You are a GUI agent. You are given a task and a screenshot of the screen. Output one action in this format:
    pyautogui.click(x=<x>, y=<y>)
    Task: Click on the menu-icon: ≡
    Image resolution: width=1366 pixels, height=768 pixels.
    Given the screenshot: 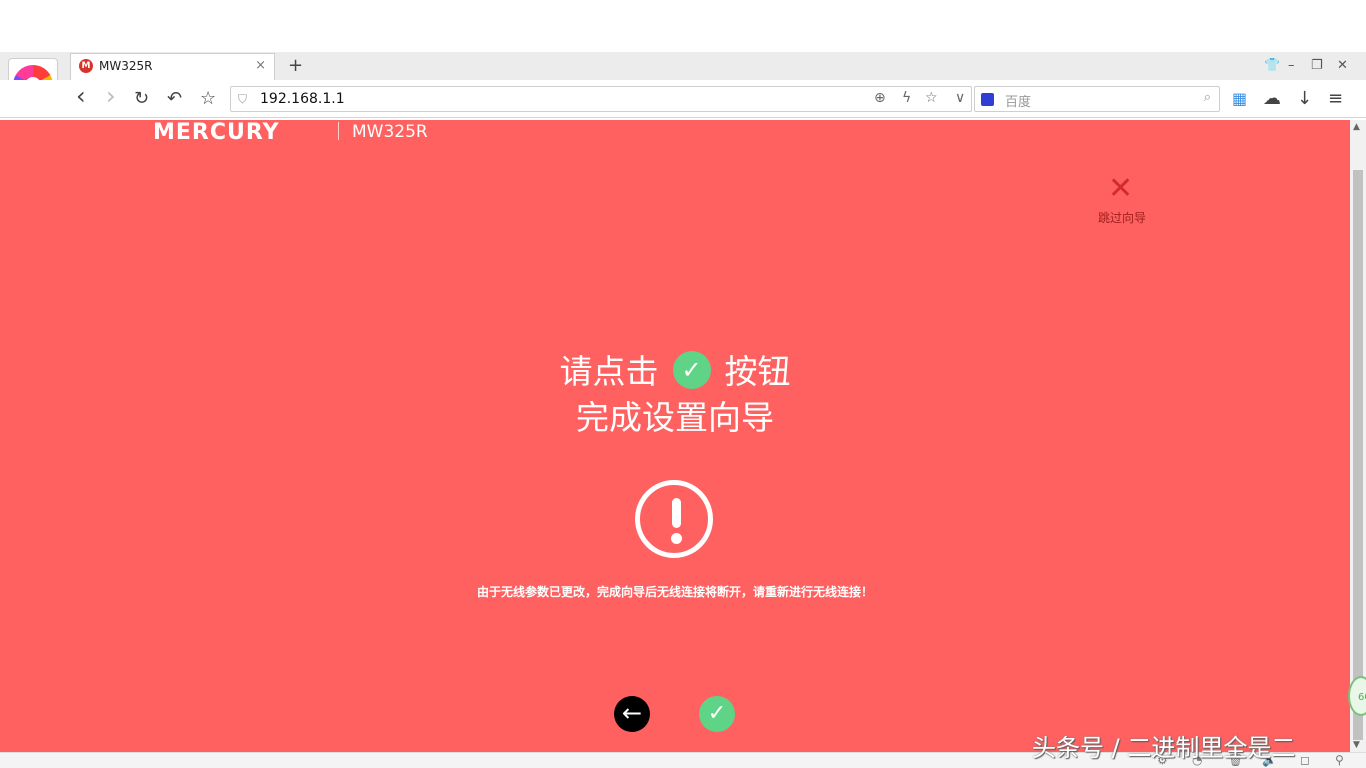 What is the action you would take?
    pyautogui.click(x=1335, y=98)
    